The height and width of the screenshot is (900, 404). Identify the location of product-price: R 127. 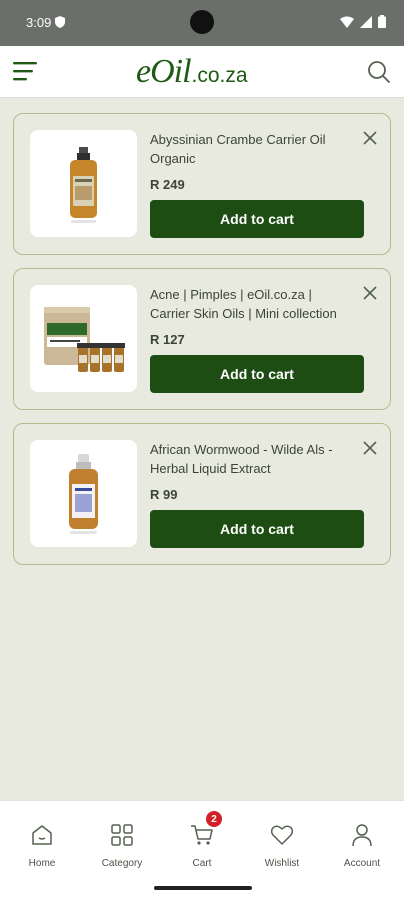
(167, 339).